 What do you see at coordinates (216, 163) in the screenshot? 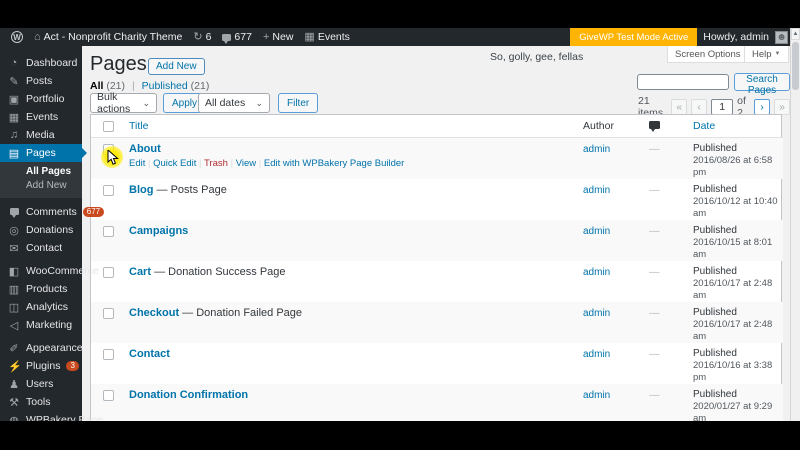
I see `row-action-trash: Trash` at bounding box center [216, 163].